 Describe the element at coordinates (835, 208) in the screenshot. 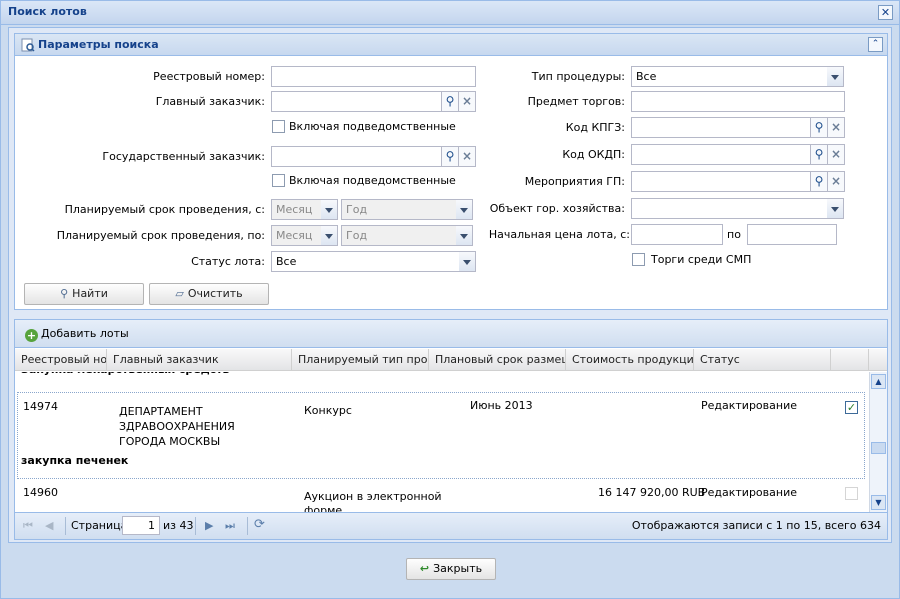

I see `city-object-arrow-icon` at that location.